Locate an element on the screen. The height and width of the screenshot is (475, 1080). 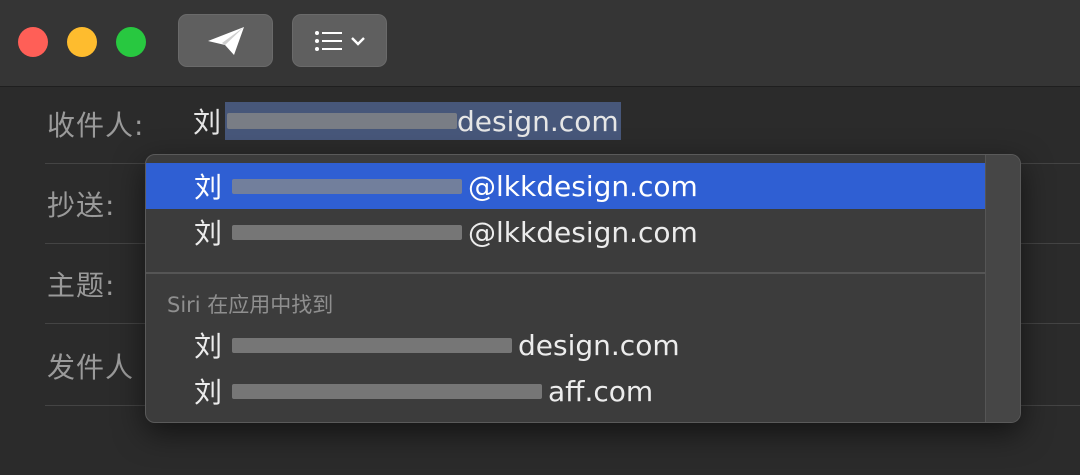
suggestion-email: design.com is located at coordinates (599, 345).